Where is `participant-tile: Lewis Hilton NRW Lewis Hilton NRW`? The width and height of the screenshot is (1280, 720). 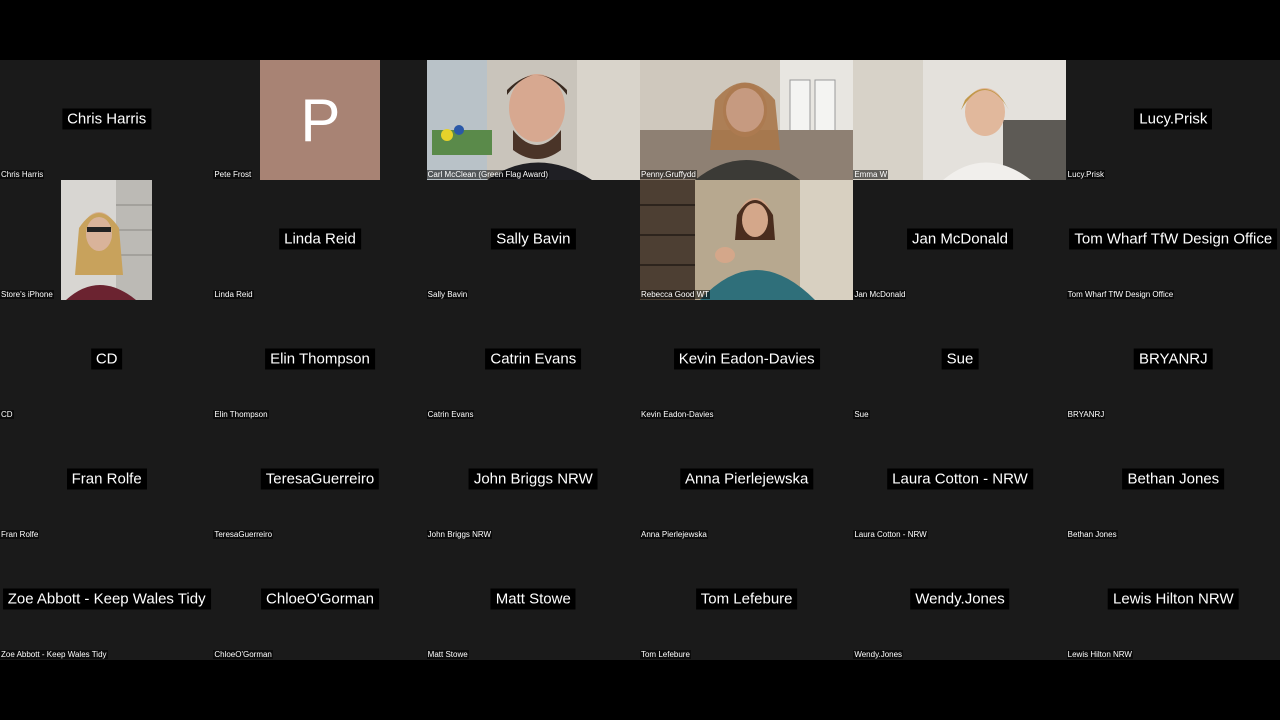
participant-tile: Lewis Hilton NRW Lewis Hilton NRW is located at coordinates (1173, 600).